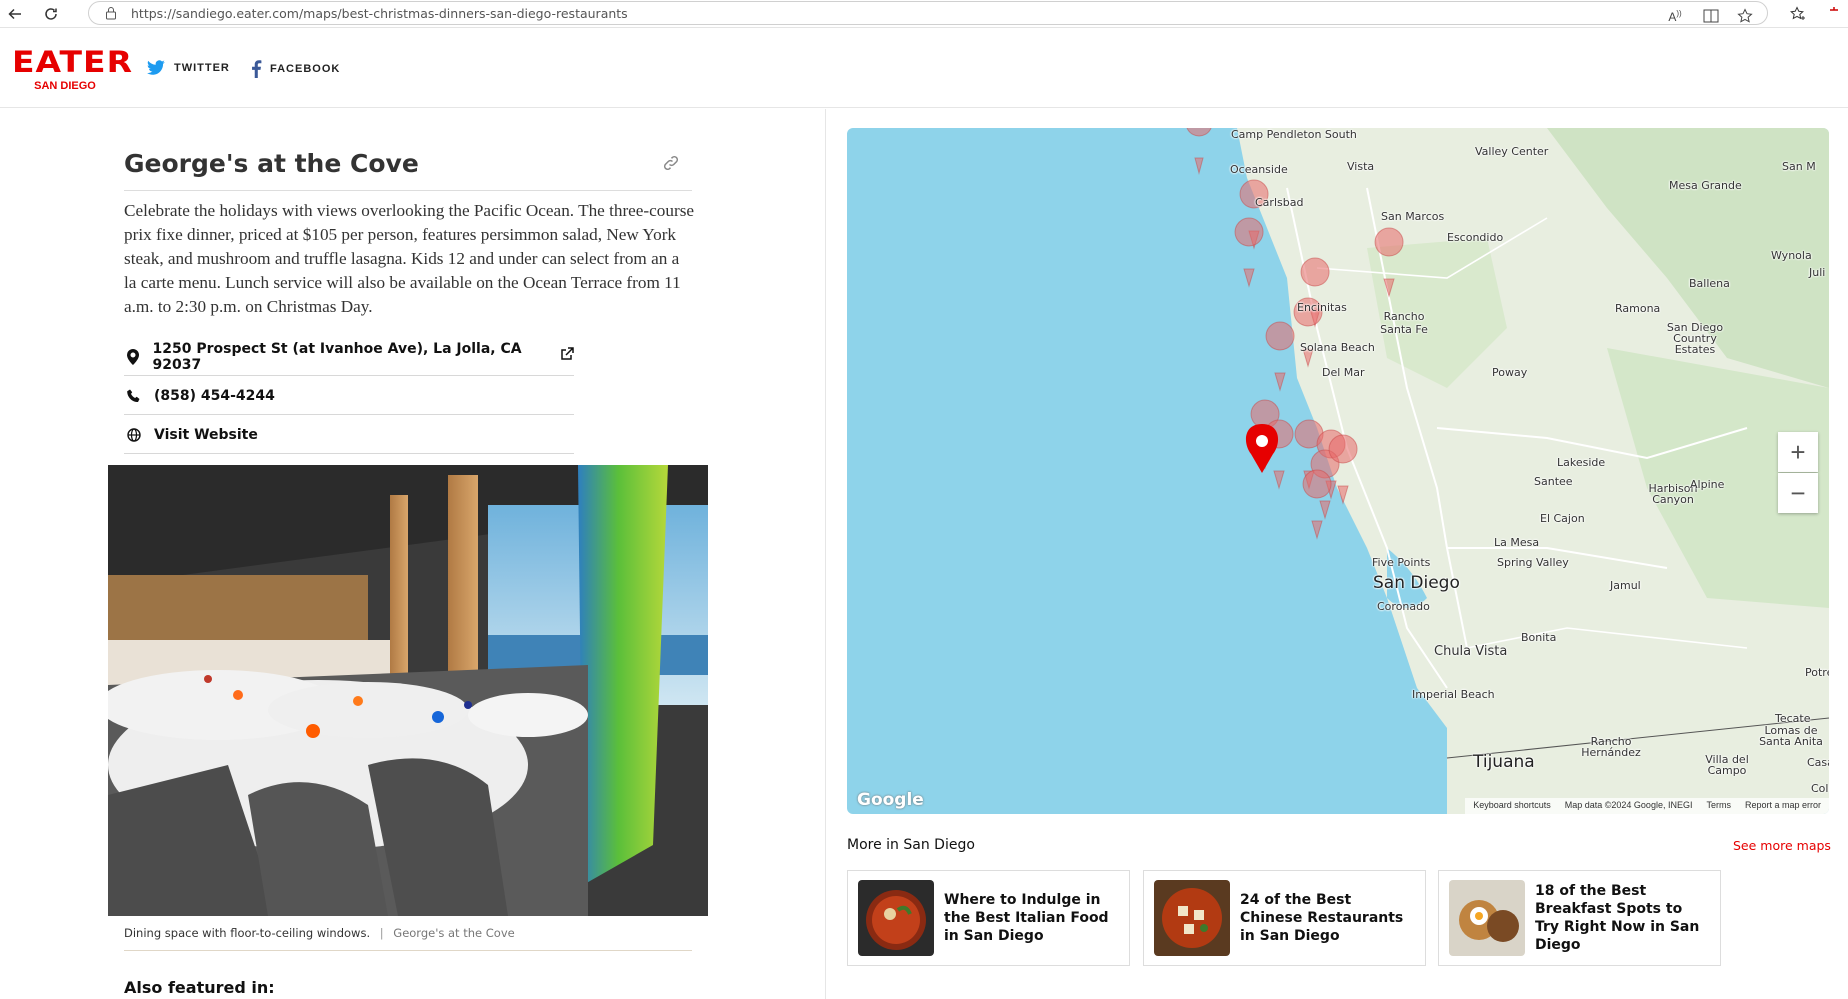 This screenshot has height=999, width=1848. Describe the element at coordinates (65, 86) in the screenshot. I see `logo-city: SAN DIEGO` at that location.